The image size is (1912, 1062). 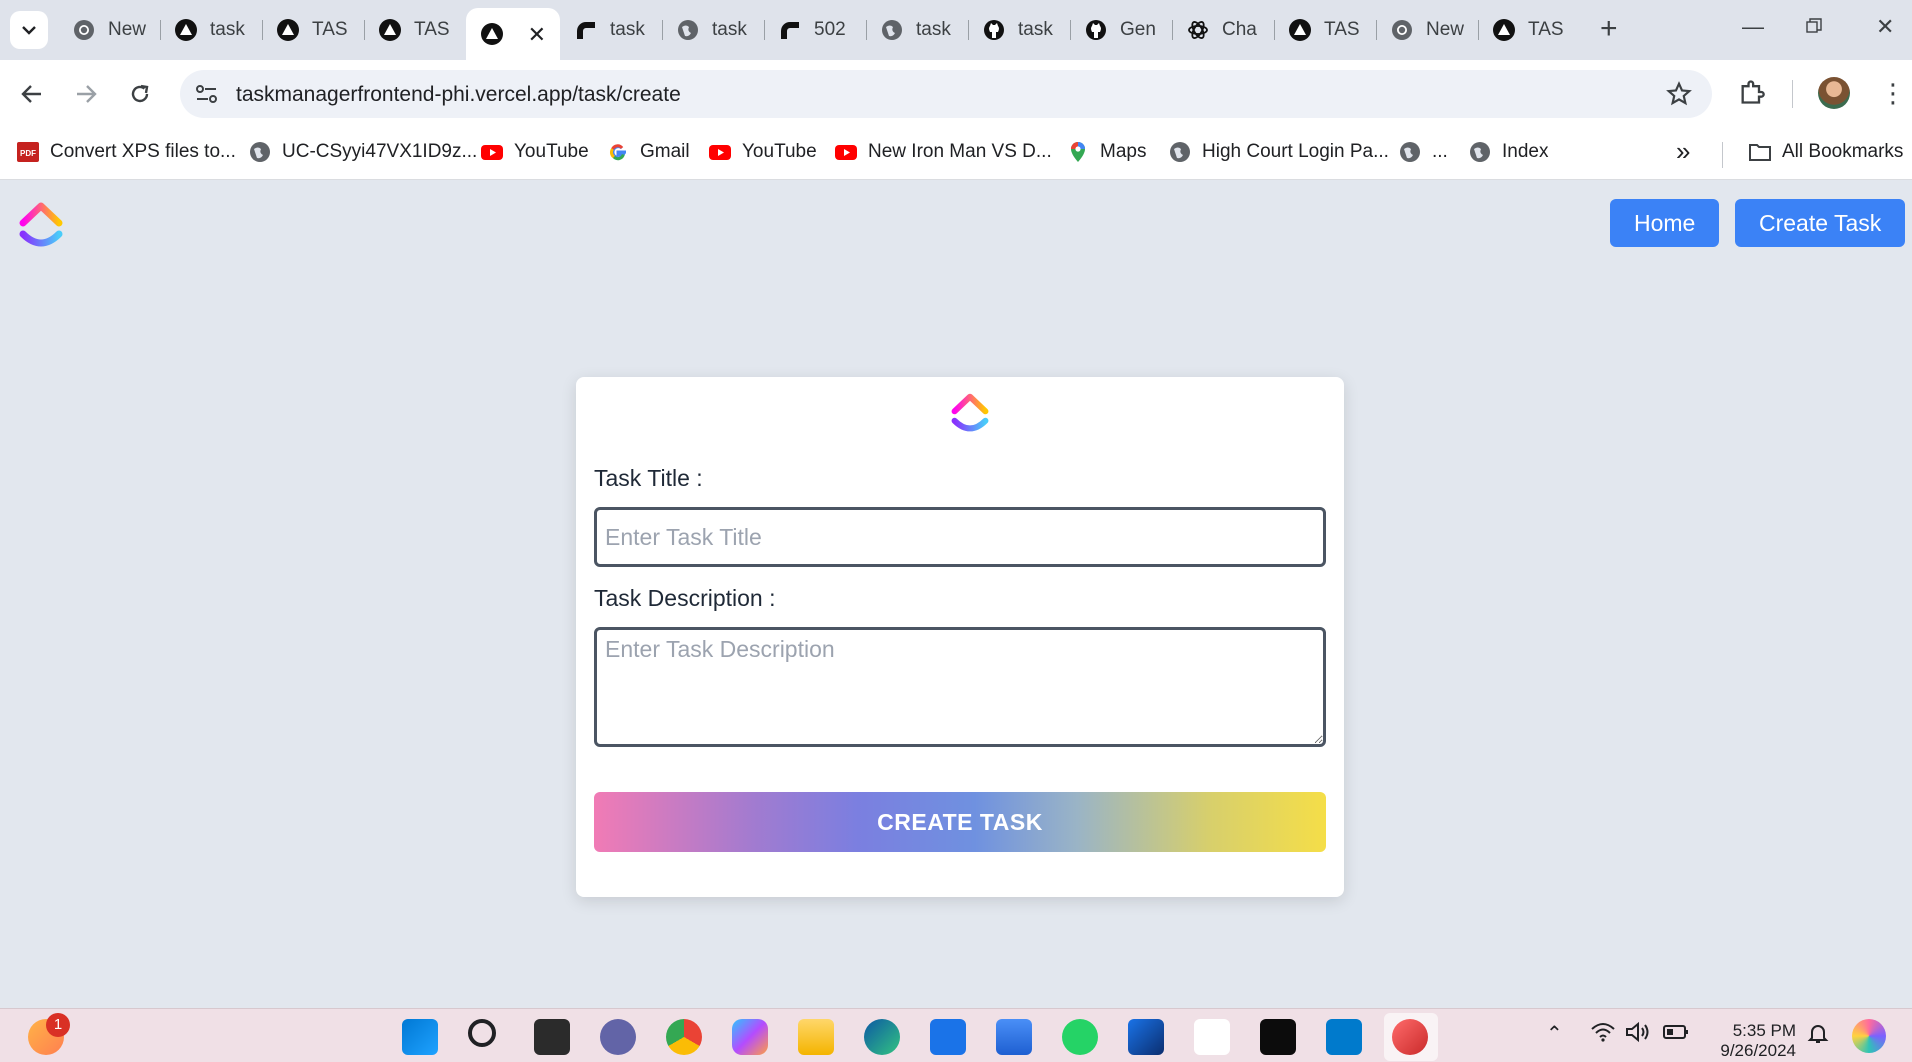 I want to click on system-clock: 5:35 PM 9/26/2024, so click(x=1754, y=1041).